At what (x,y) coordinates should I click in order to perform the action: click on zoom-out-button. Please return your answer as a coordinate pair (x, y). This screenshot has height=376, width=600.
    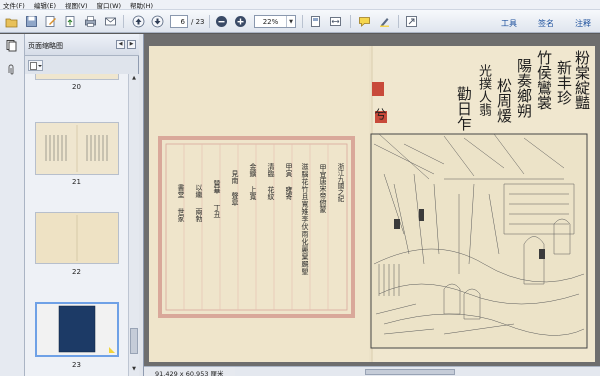
    Looking at the image, I should click on (221, 21).